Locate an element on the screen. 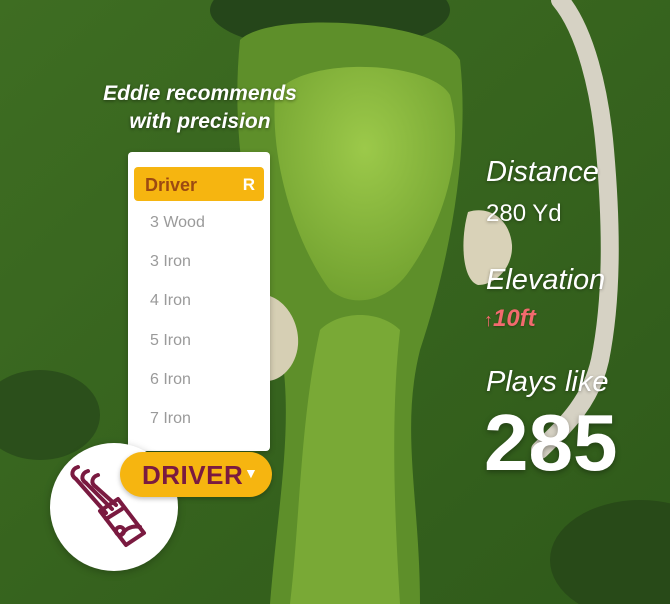  arrow-up-icon: ↑ is located at coordinates (488, 320).